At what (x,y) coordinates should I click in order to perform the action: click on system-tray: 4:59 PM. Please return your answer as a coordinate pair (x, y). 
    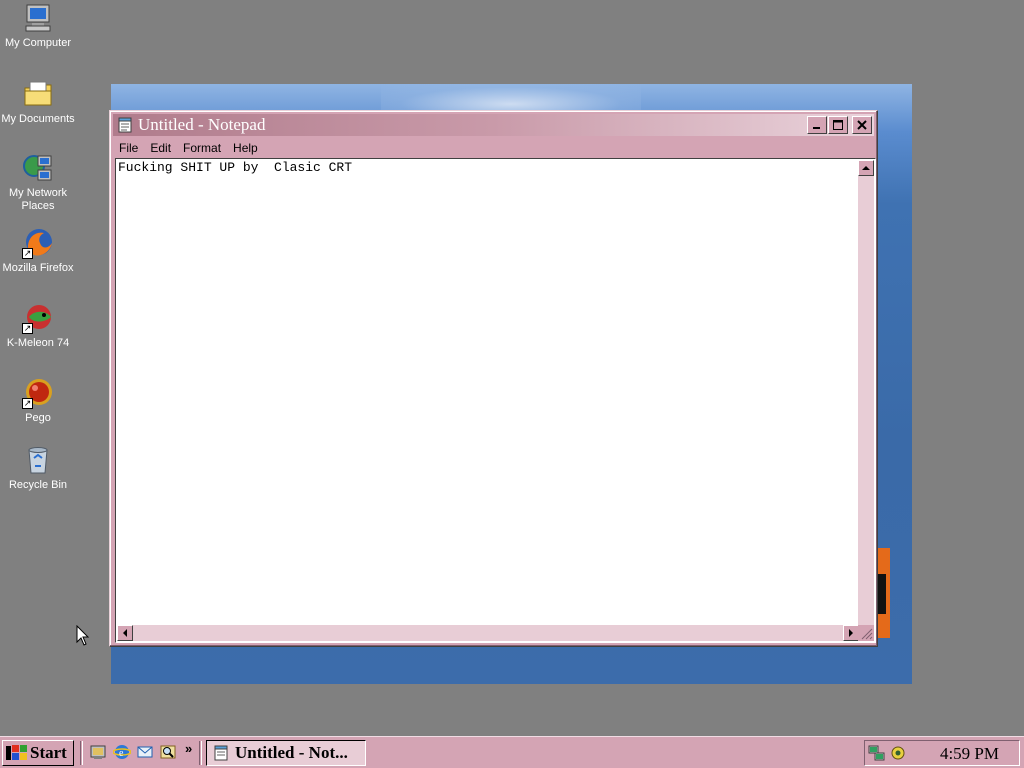
    Looking at the image, I should click on (942, 753).